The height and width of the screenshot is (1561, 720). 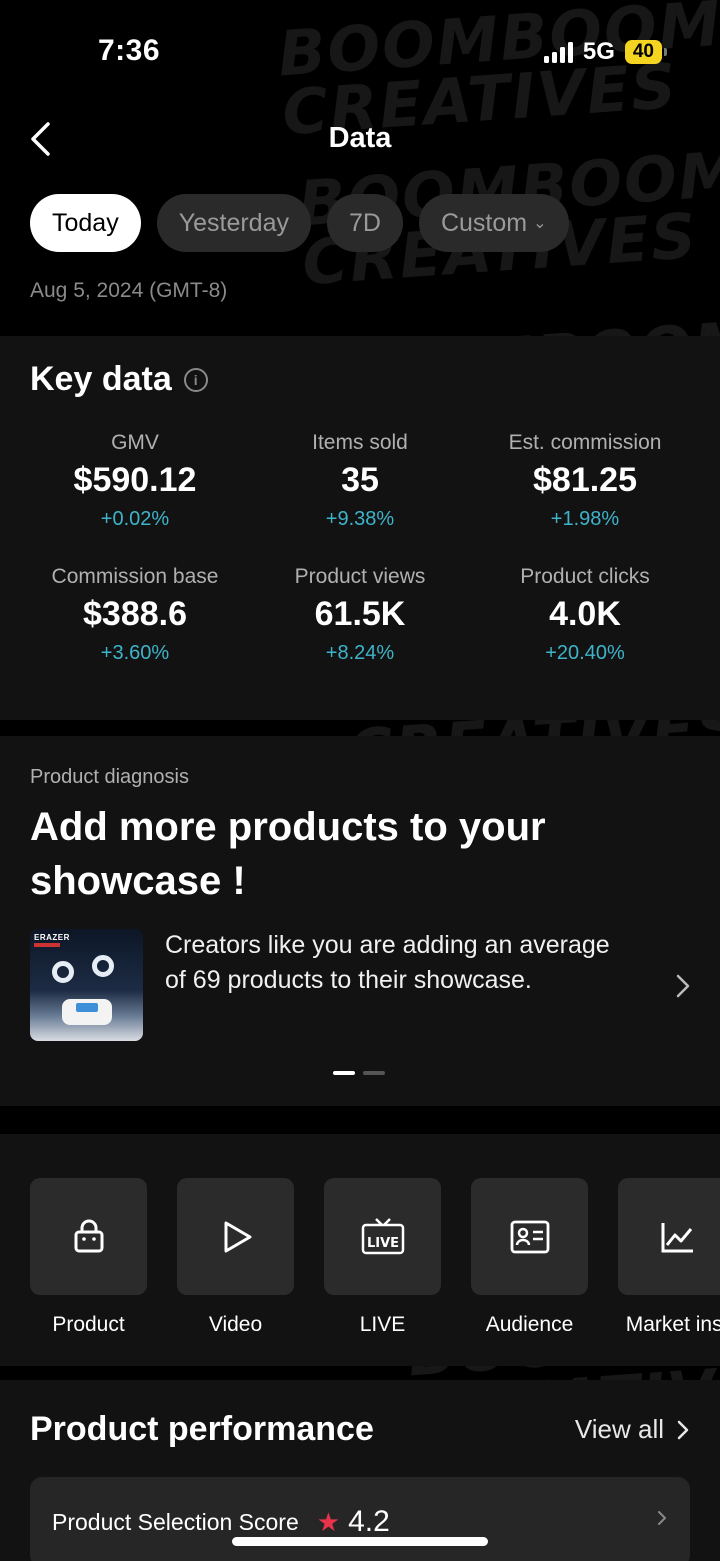 I want to click on metric-value: 4.0K, so click(x=585, y=614).